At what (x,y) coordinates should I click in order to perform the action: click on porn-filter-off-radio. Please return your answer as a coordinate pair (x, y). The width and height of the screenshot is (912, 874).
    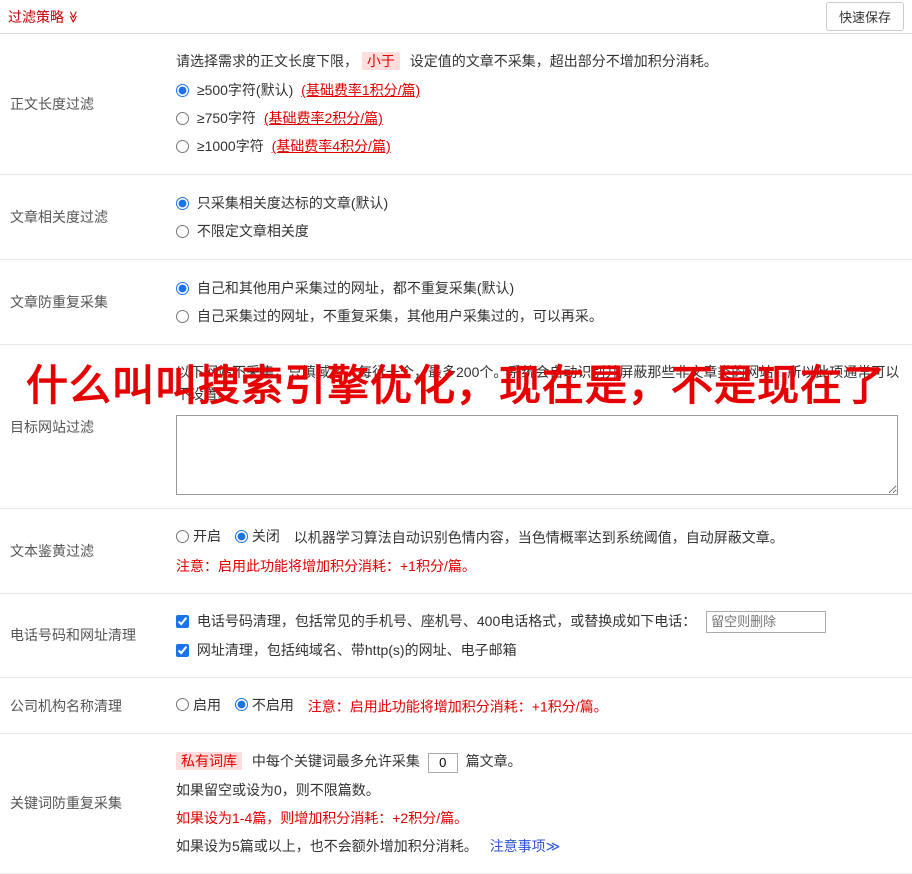
    Looking at the image, I should click on (241, 536).